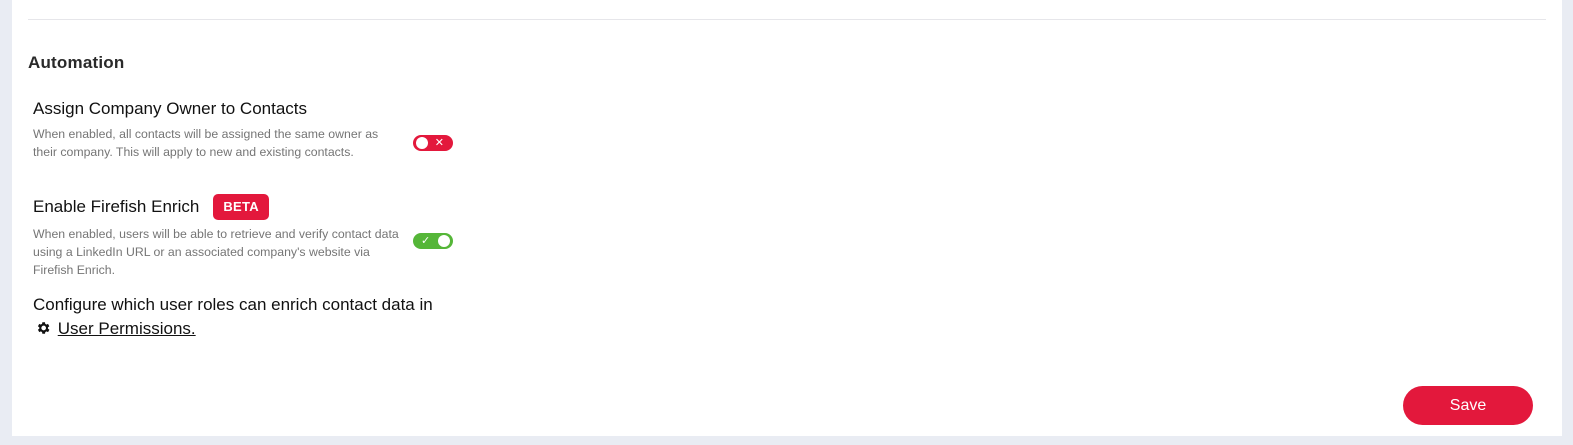 This screenshot has width=1573, height=445. I want to click on setting-title: Assign Company Owner to Contacts, so click(253, 109).